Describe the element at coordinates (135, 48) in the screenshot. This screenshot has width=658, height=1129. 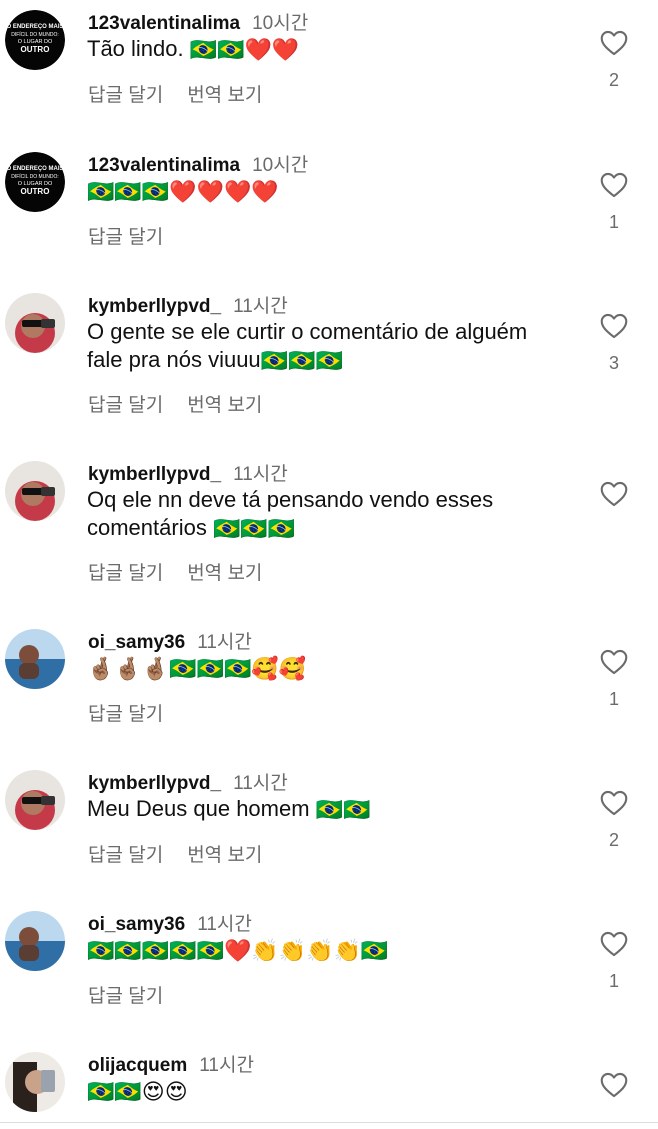
I see `comment-body: Tão lindo.` at that location.